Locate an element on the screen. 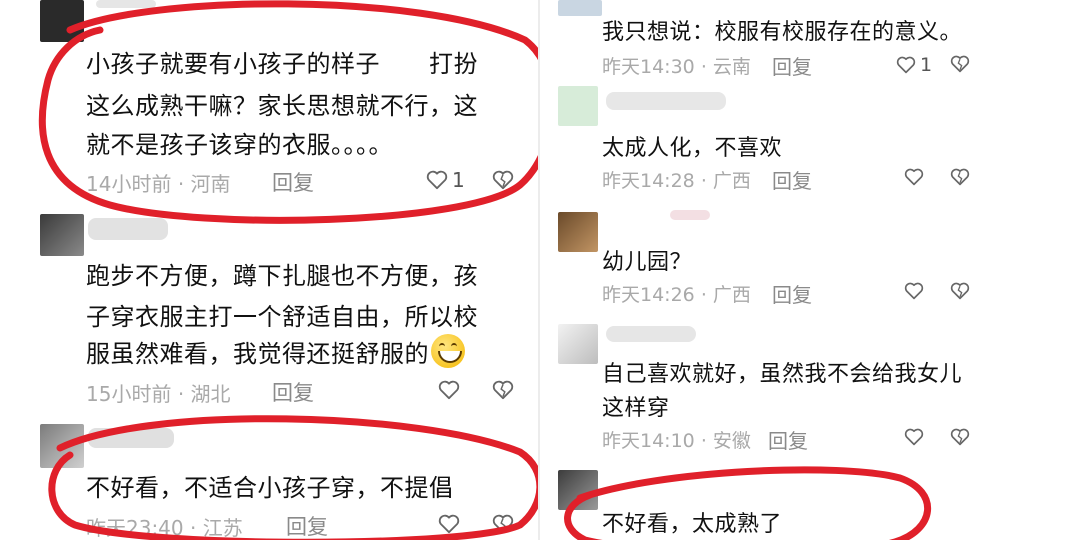 This screenshot has height=540, width=1080. comment-meta: 昨天14:10 · 安徽 is located at coordinates (676, 441).